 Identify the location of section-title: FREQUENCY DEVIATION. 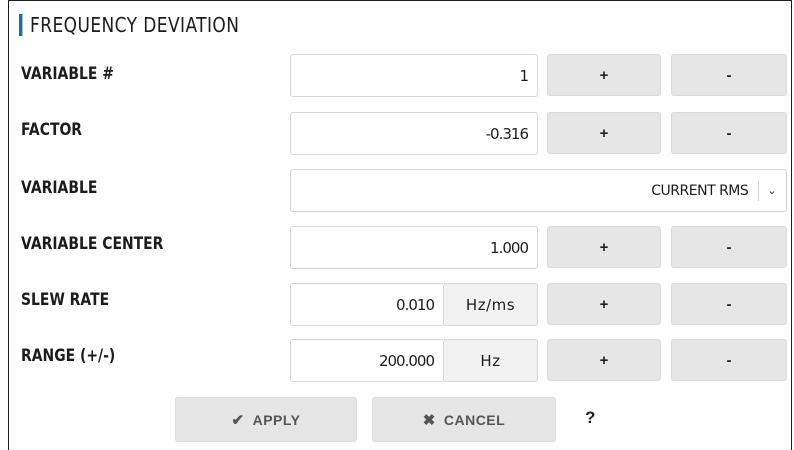
(129, 25).